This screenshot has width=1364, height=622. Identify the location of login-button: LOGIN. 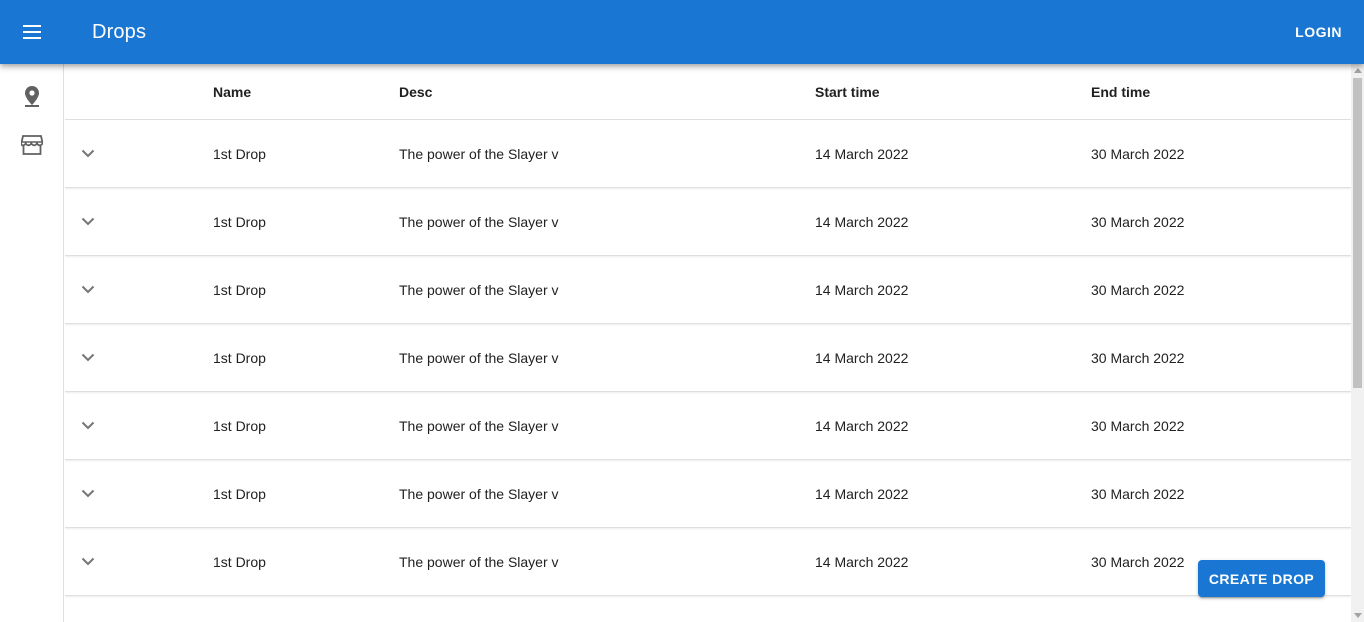
(1318, 32).